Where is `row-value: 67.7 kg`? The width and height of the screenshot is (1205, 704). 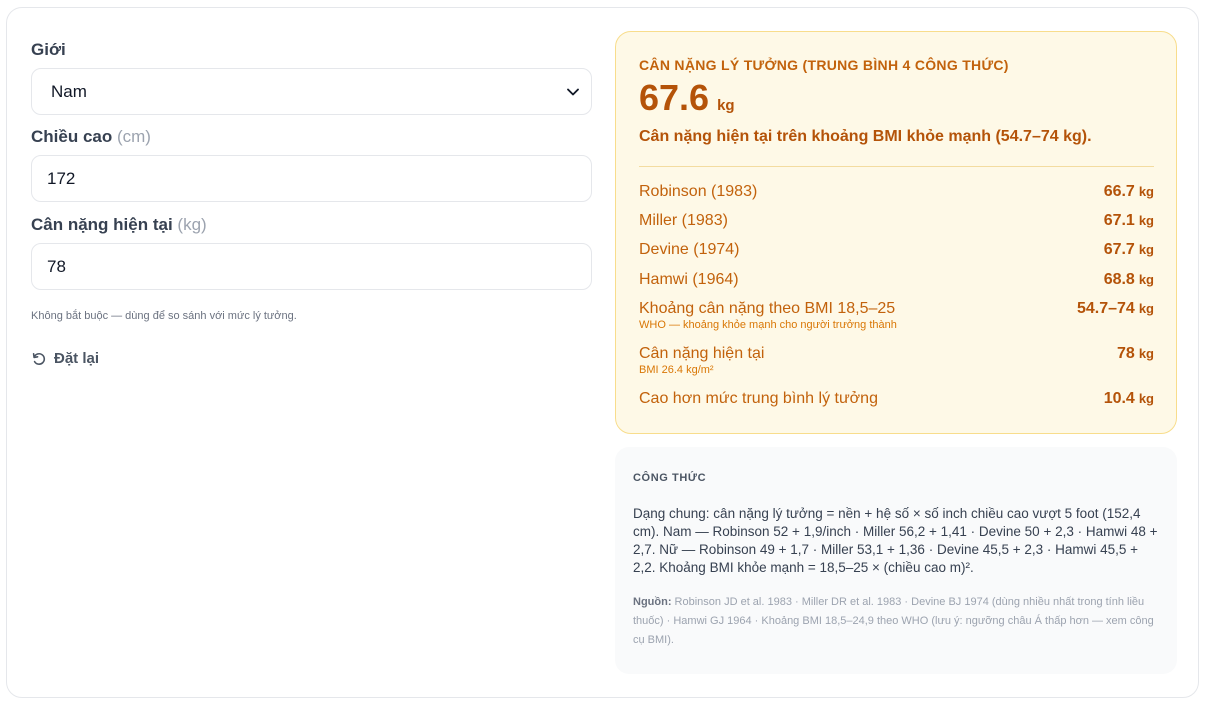 row-value: 67.7 kg is located at coordinates (1128, 249).